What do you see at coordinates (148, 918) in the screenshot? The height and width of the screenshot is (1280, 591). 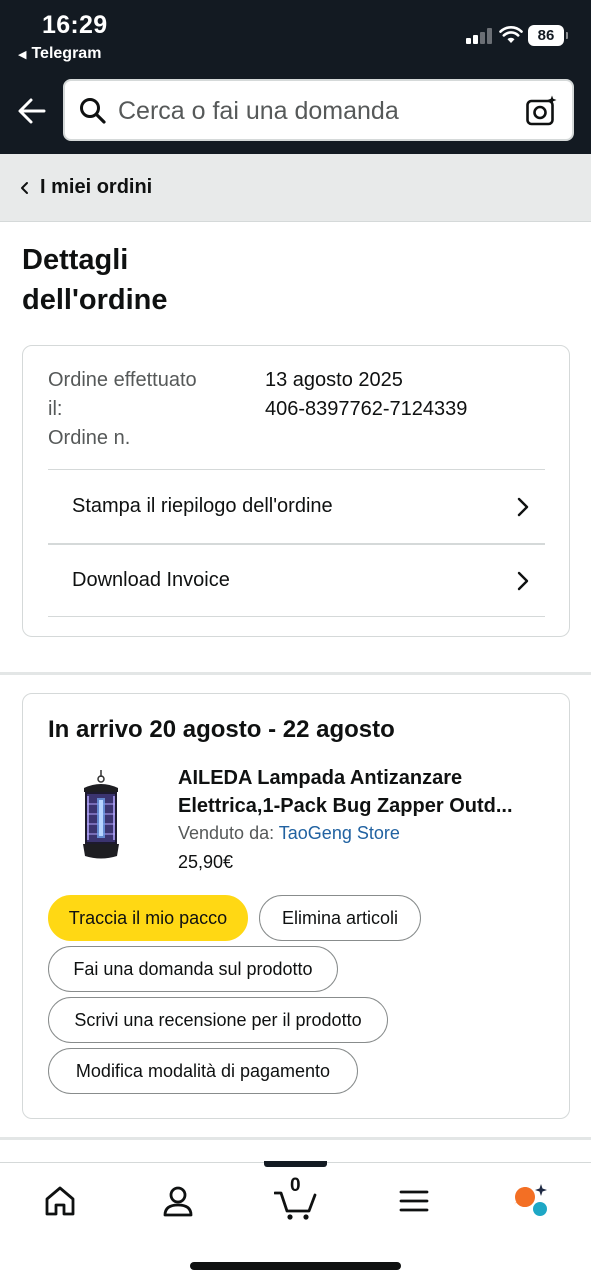 I see `track-package-button: Traccia il mio pacco` at bounding box center [148, 918].